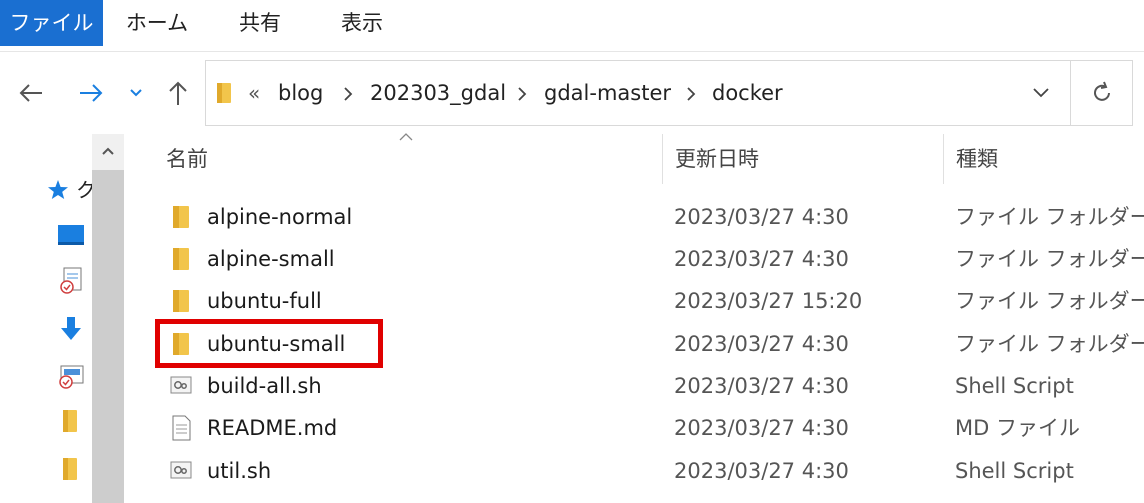 This screenshot has height=503, width=1144. I want to click on recent-locations-button, so click(136, 93).